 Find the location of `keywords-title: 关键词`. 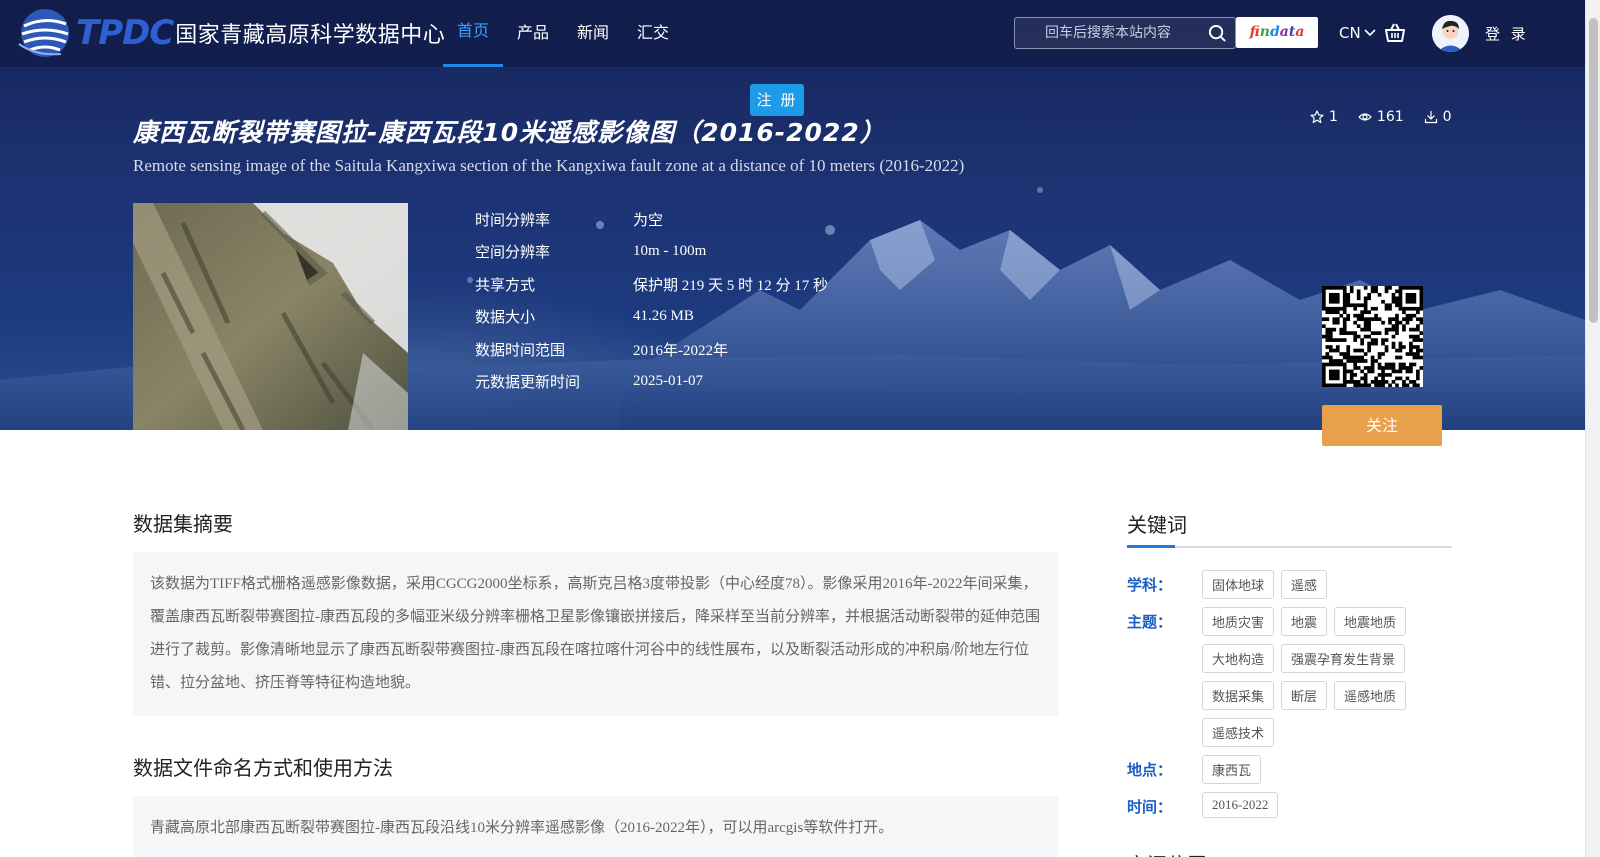

keywords-title: 关键词 is located at coordinates (1289, 528).